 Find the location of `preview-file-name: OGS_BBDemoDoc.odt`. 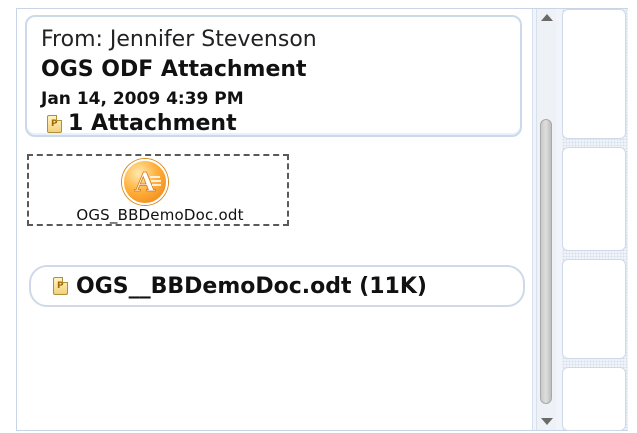

preview-file-name: OGS_BBDemoDoc.odt is located at coordinates (160, 215).